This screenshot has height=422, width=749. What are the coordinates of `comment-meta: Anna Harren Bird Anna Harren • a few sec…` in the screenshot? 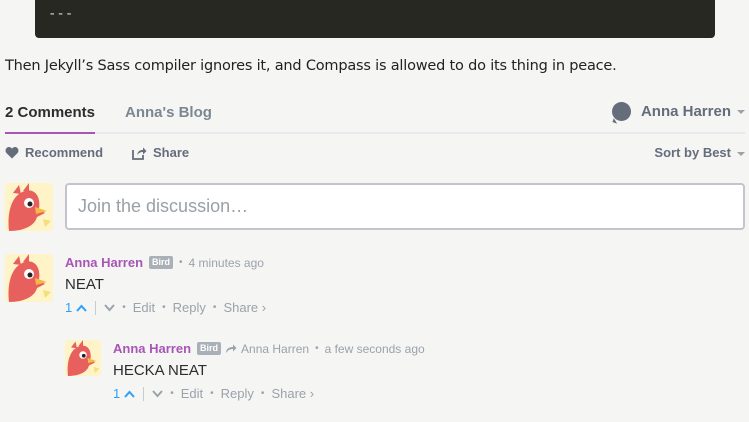 It's located at (269, 348).